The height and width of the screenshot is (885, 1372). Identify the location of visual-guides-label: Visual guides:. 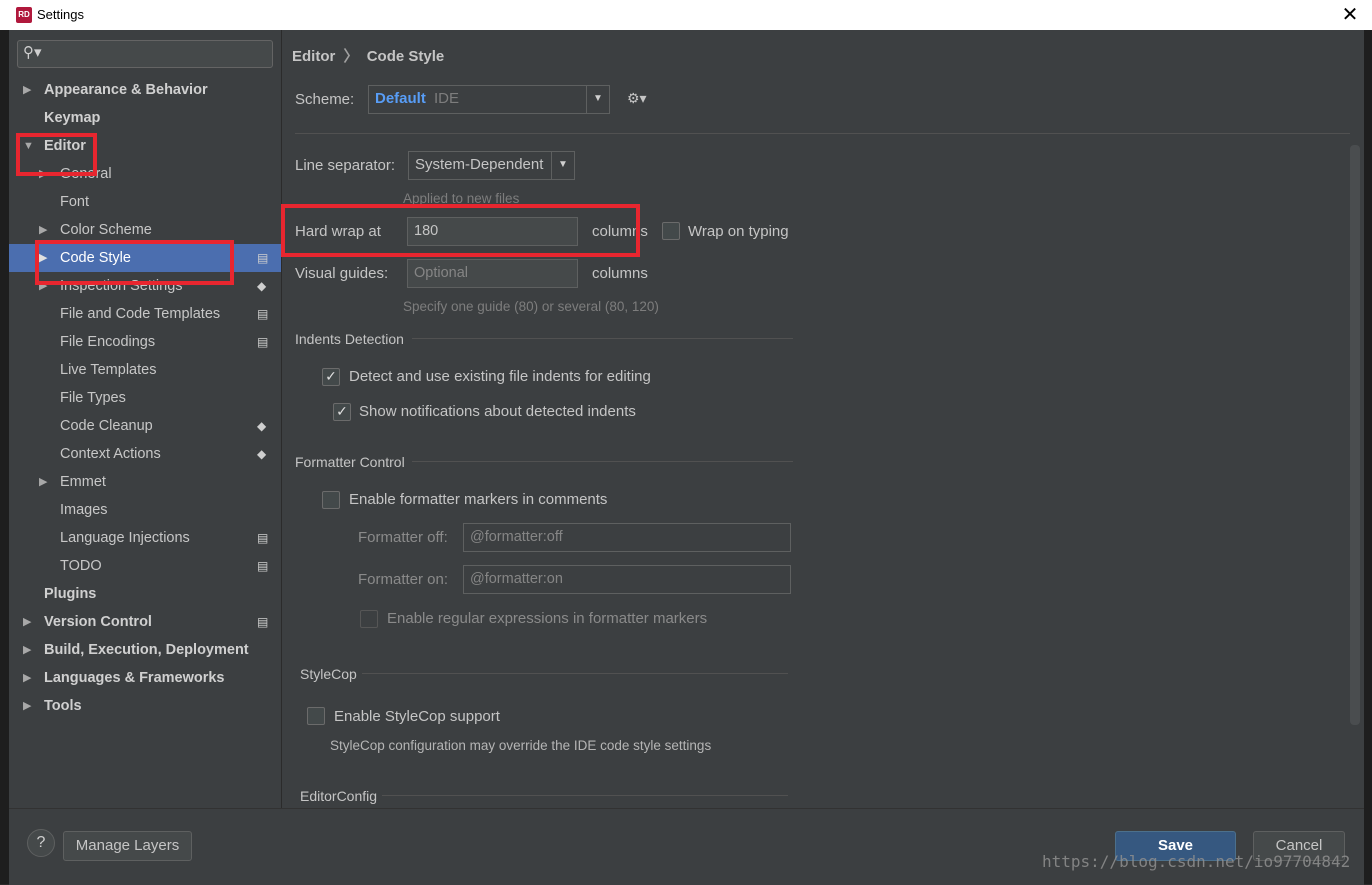
(342, 273).